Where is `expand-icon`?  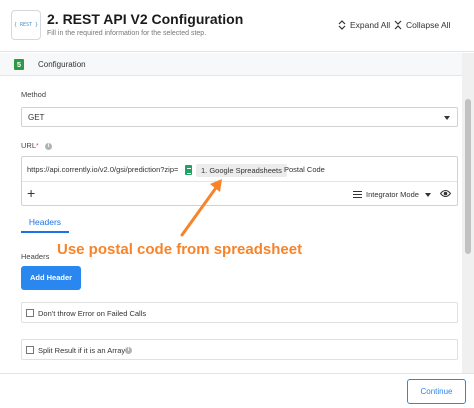 expand-icon is located at coordinates (342, 25).